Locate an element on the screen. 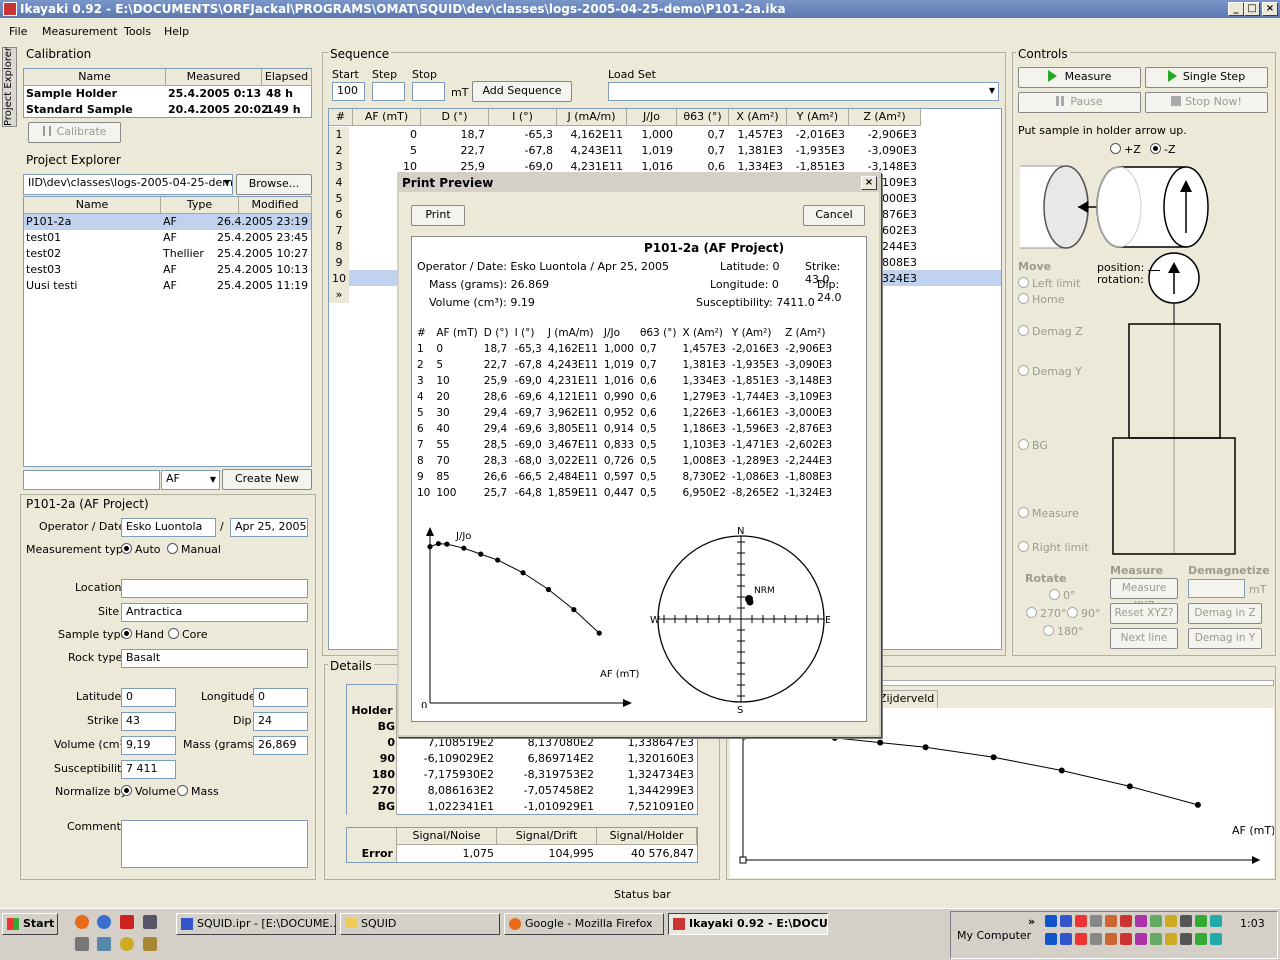 The image size is (1280, 960). tool-icon is located at coordinates (82, 944).